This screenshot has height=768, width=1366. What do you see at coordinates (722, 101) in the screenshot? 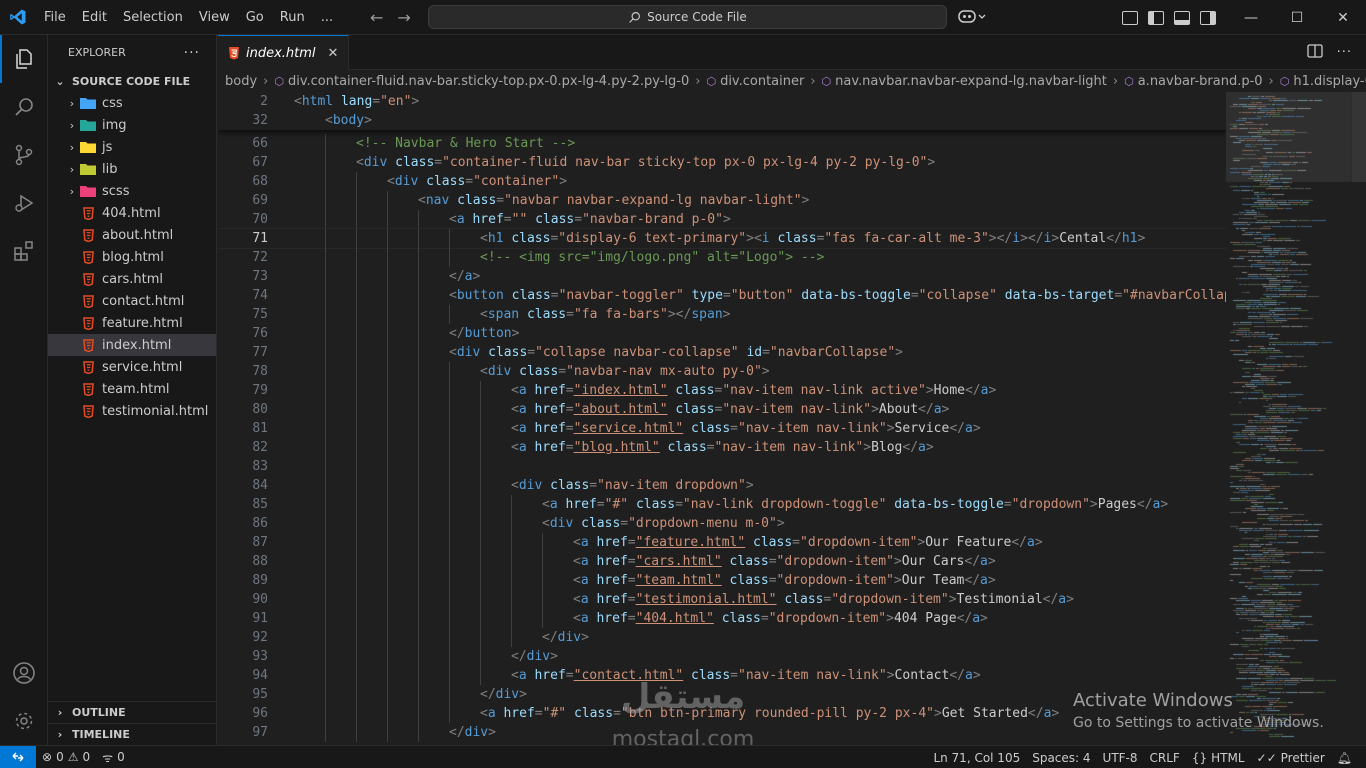
I see `code-line: 2 <html lang="en">` at bounding box center [722, 101].